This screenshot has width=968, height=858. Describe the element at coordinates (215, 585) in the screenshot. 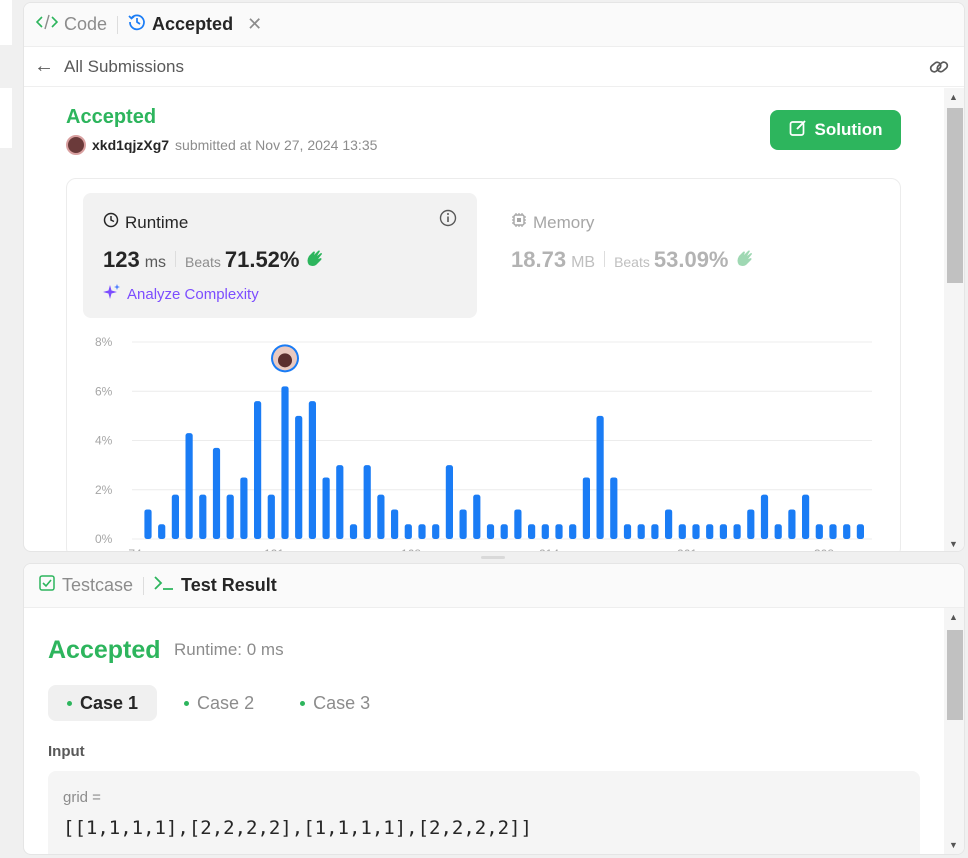

I see `tab-test-result: Test Result` at that location.